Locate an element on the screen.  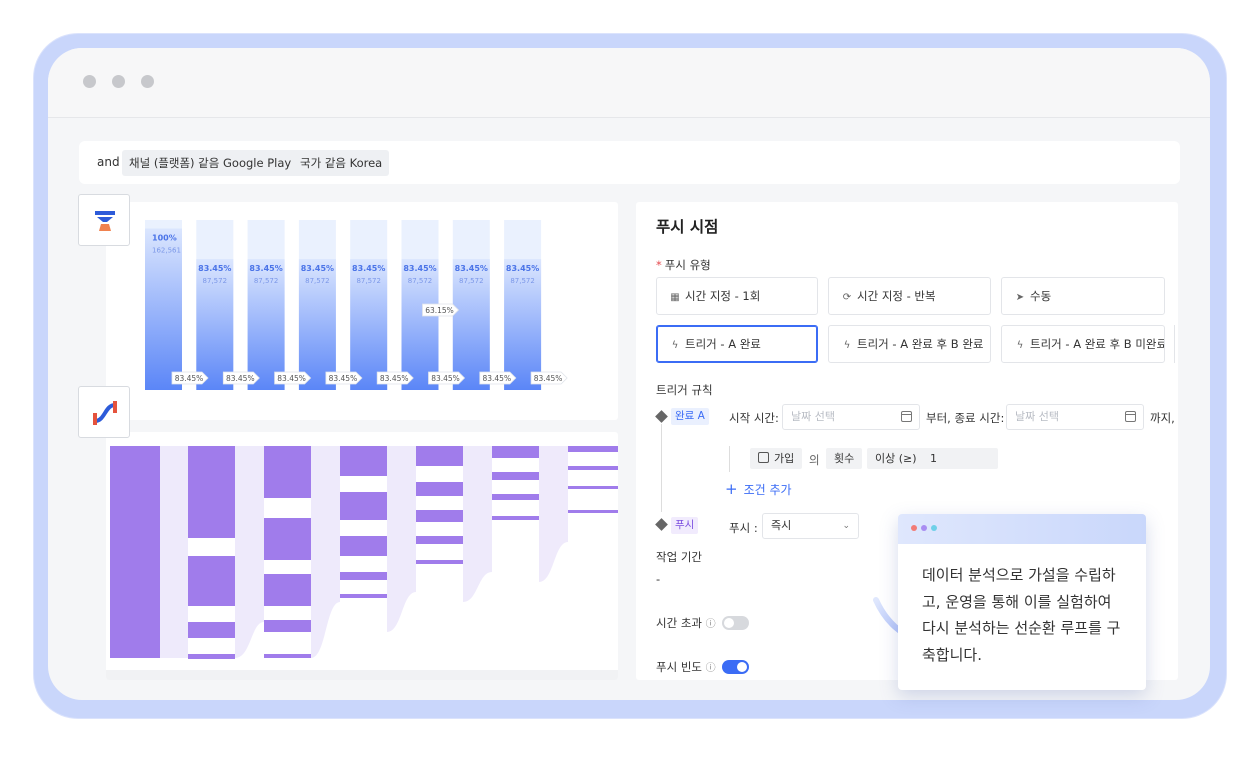
start-date-input: 날짜 선택 is located at coordinates (851, 417).